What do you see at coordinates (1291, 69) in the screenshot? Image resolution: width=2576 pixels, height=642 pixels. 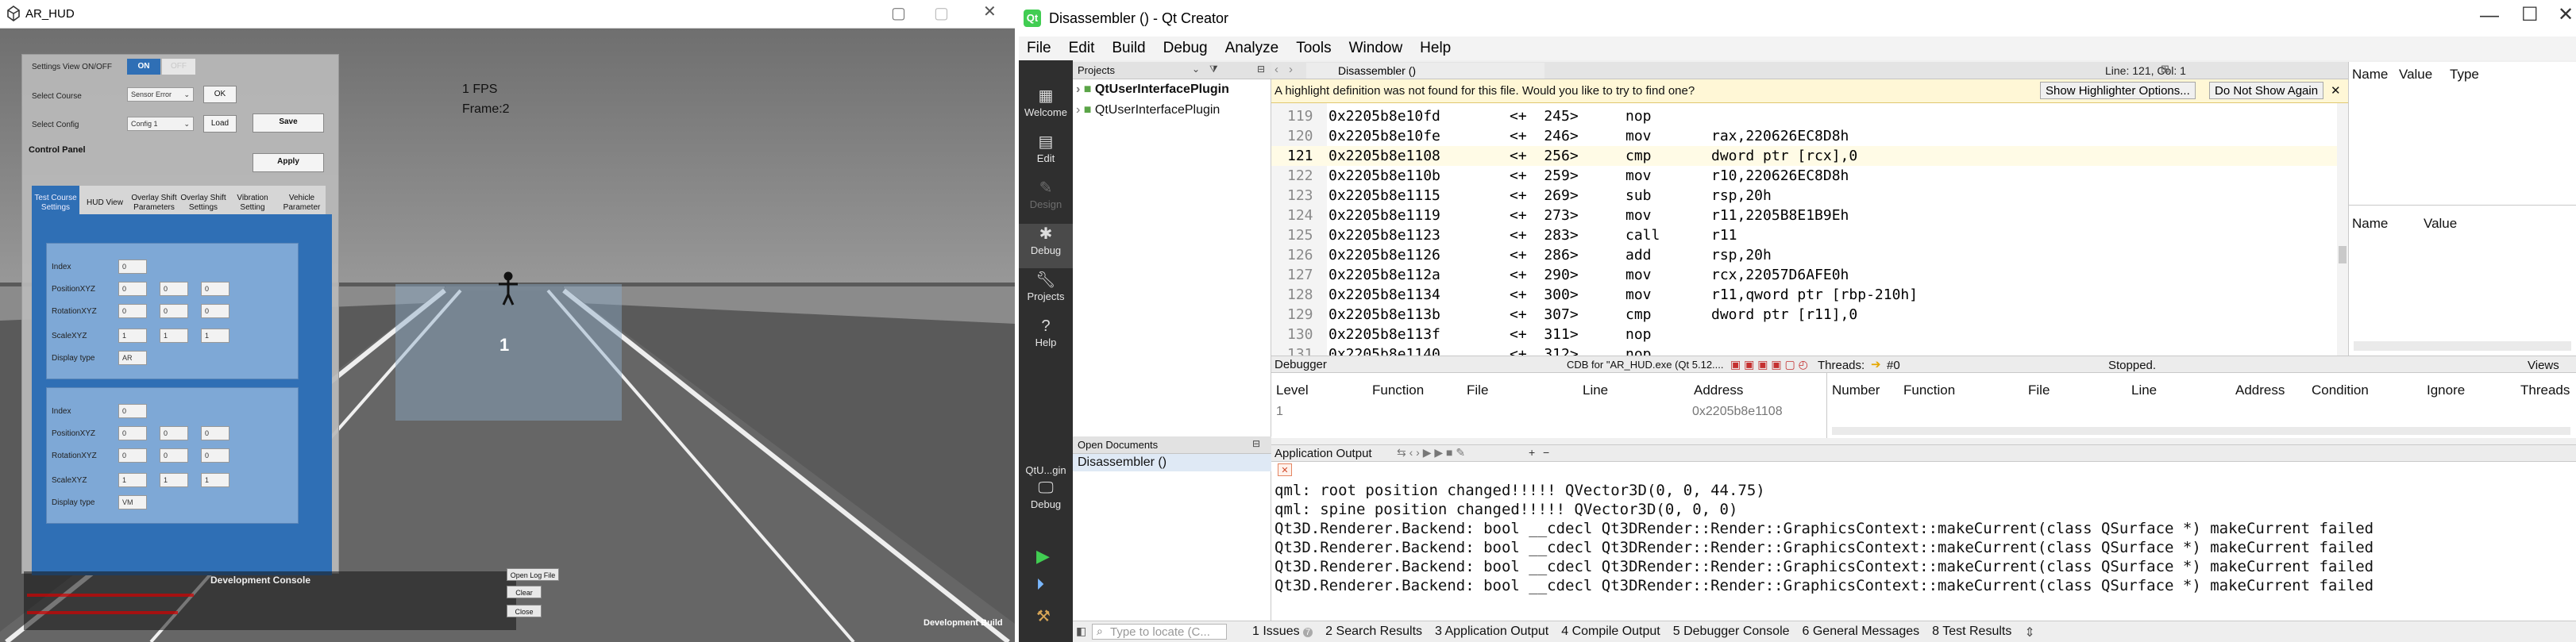 I see `forward-icon: ›` at bounding box center [1291, 69].